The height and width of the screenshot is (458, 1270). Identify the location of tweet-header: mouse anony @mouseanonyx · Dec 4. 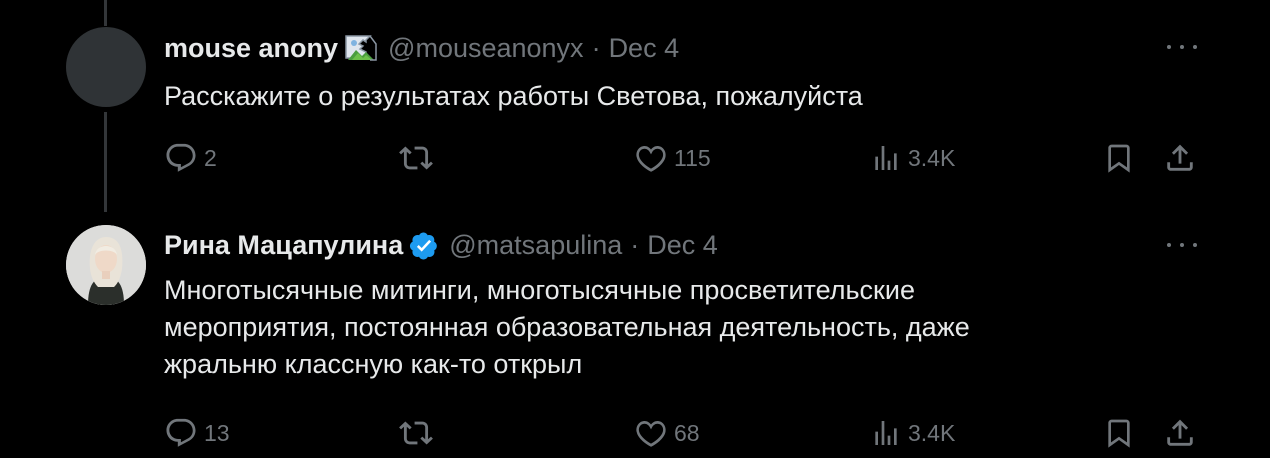
(421, 48).